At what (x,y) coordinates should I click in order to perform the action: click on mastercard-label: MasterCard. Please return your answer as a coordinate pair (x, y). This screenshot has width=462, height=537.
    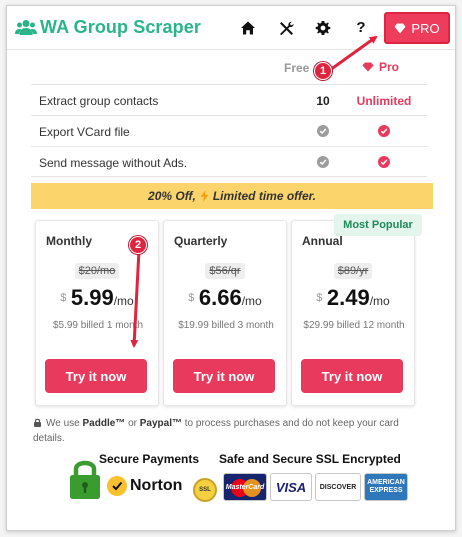
    Looking at the image, I should click on (245, 487).